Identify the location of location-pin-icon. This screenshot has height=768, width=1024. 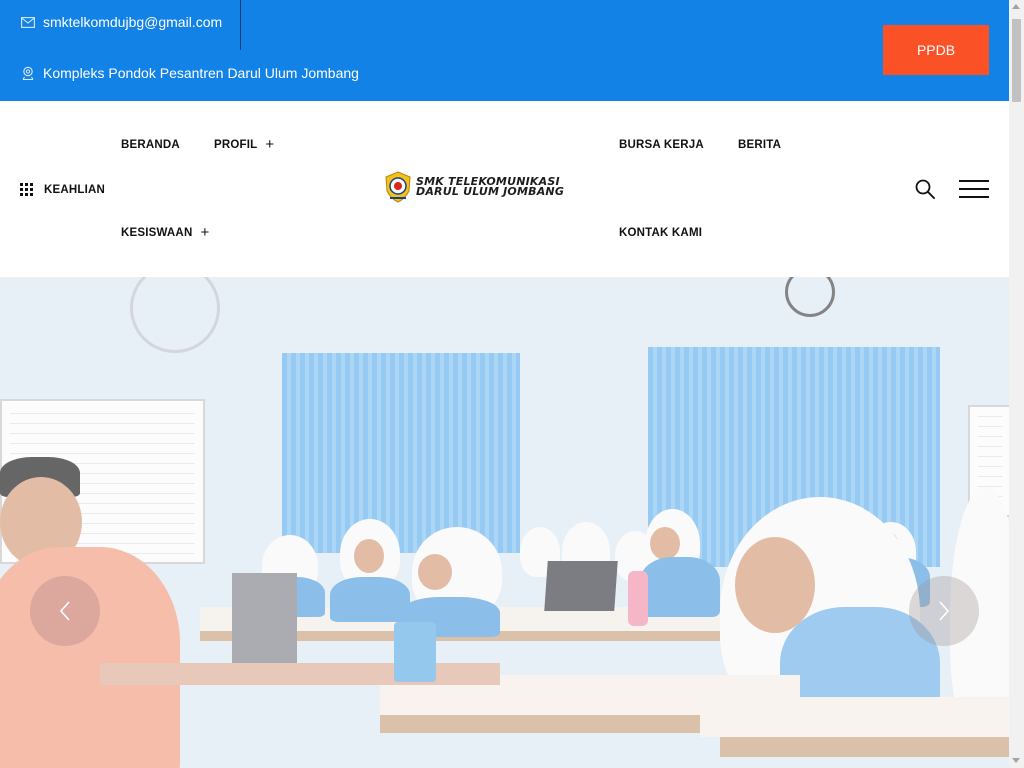
(28, 73).